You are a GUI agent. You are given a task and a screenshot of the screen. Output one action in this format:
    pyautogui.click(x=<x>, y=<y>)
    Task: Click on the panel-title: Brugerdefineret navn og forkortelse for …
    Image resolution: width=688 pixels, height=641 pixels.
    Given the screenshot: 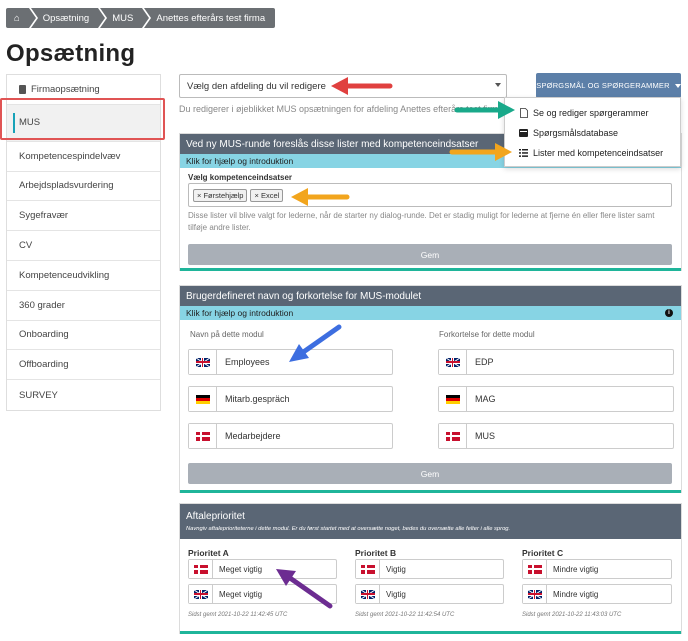 What is the action you would take?
    pyautogui.click(x=430, y=296)
    